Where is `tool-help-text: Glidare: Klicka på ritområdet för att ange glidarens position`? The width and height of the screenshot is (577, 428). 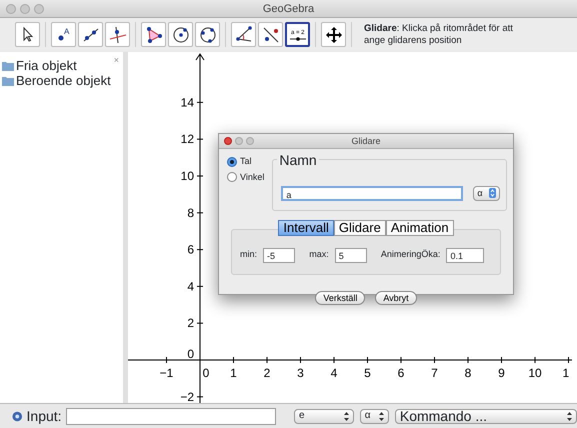 tool-help-text: Glidare: Klicka på ritområdet för att ange glidarens position is located at coordinates (439, 34).